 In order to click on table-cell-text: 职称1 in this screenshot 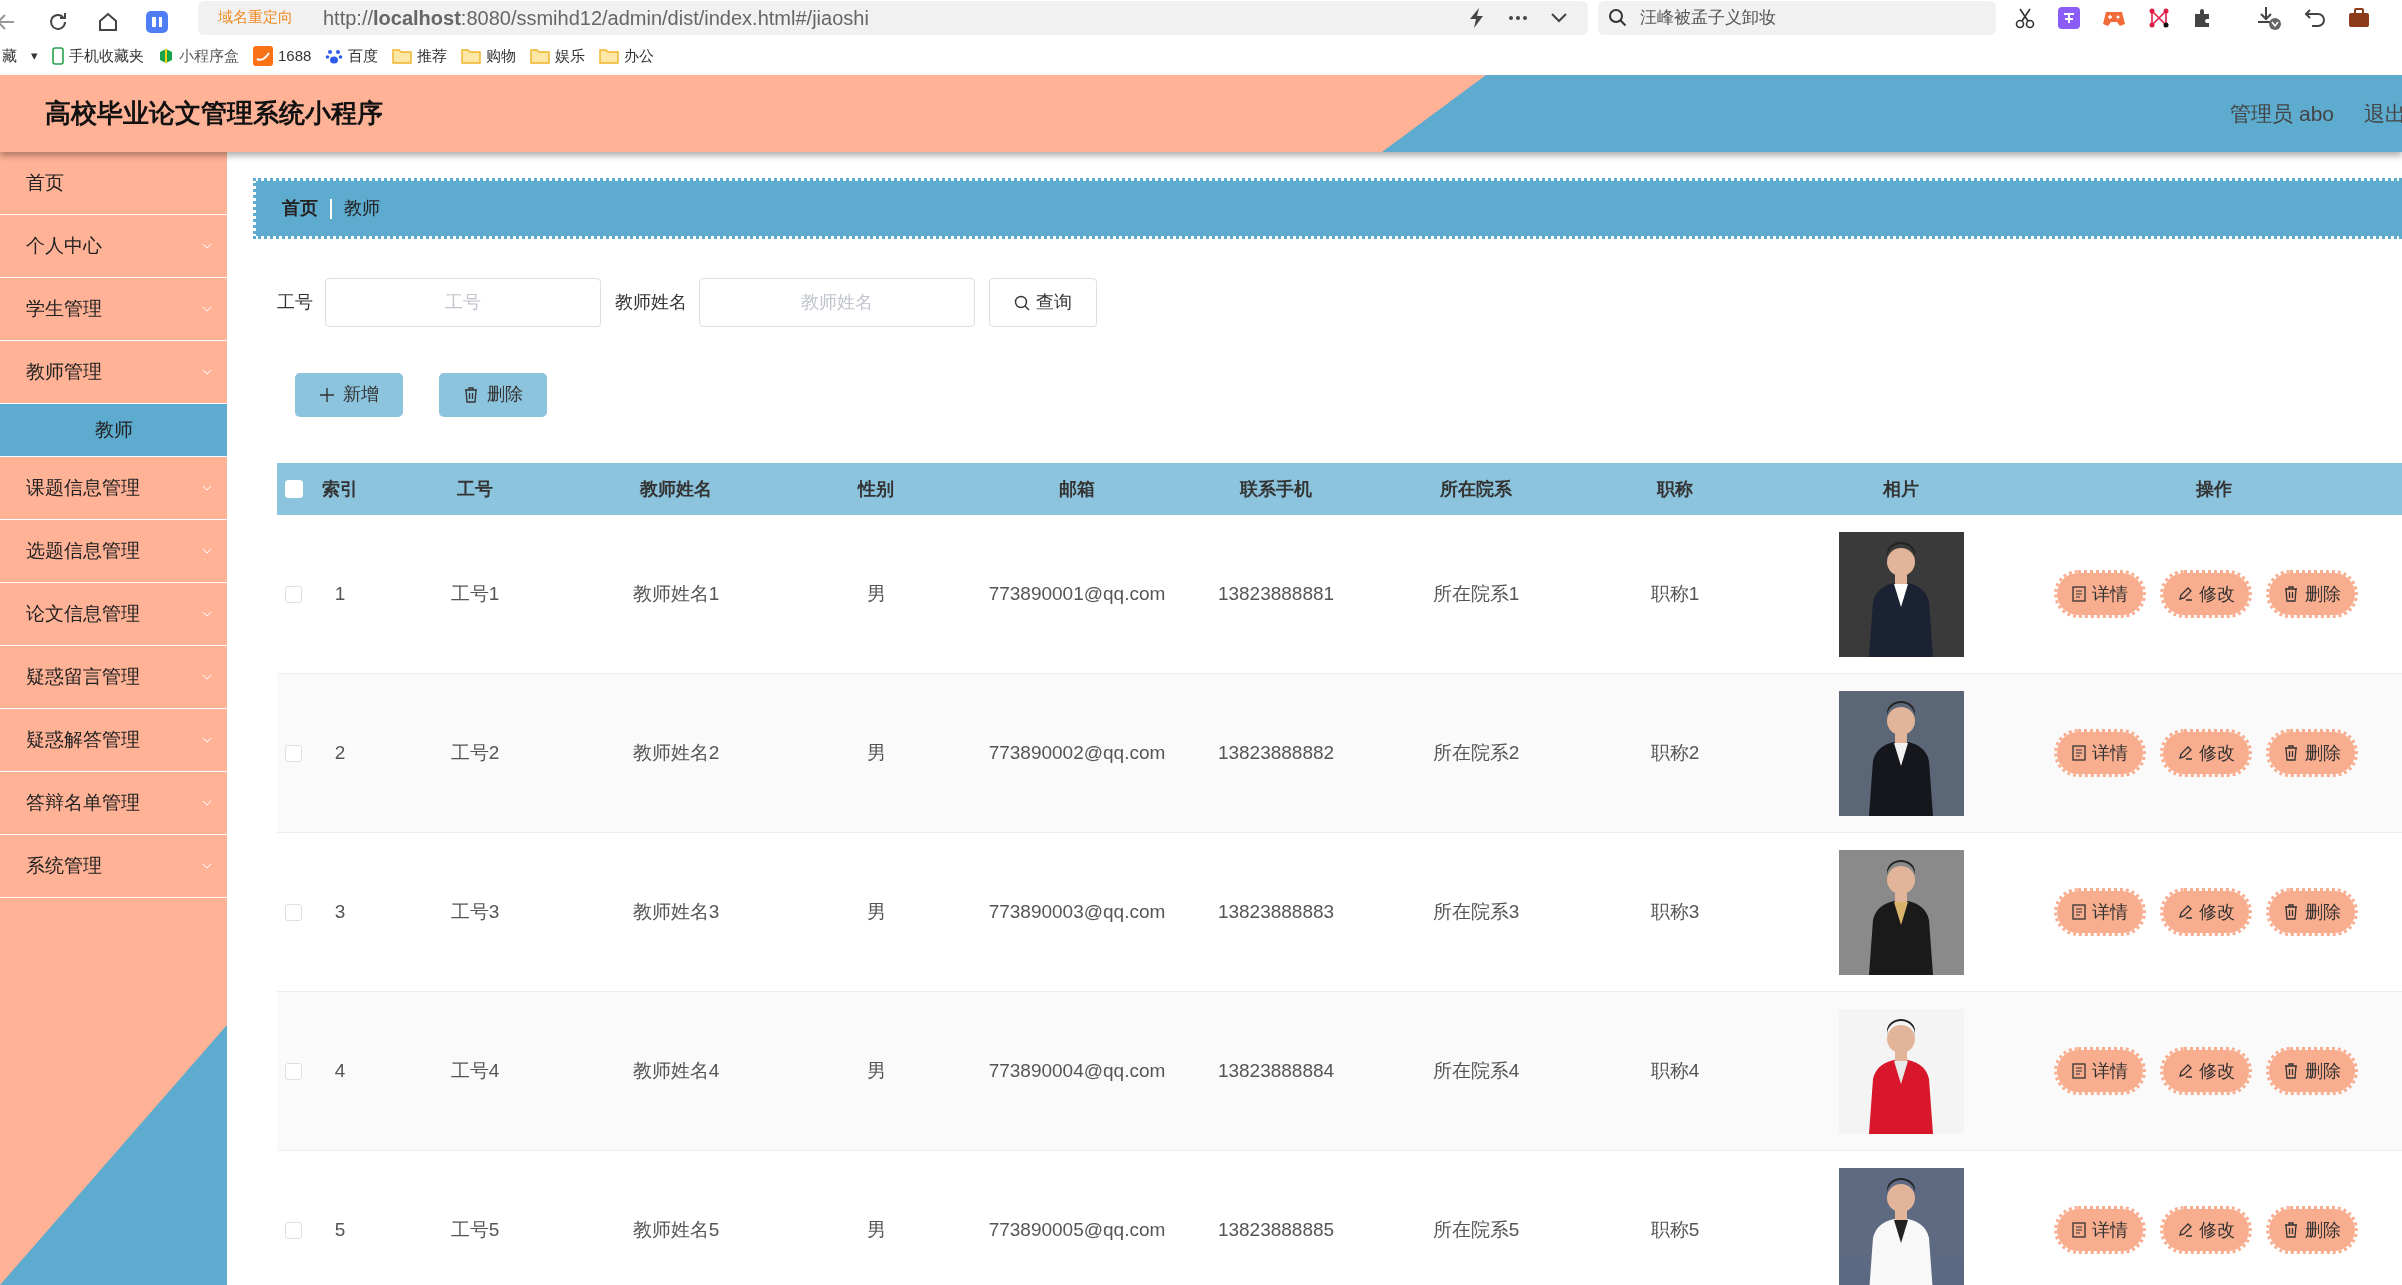, I will do `click(1675, 593)`.